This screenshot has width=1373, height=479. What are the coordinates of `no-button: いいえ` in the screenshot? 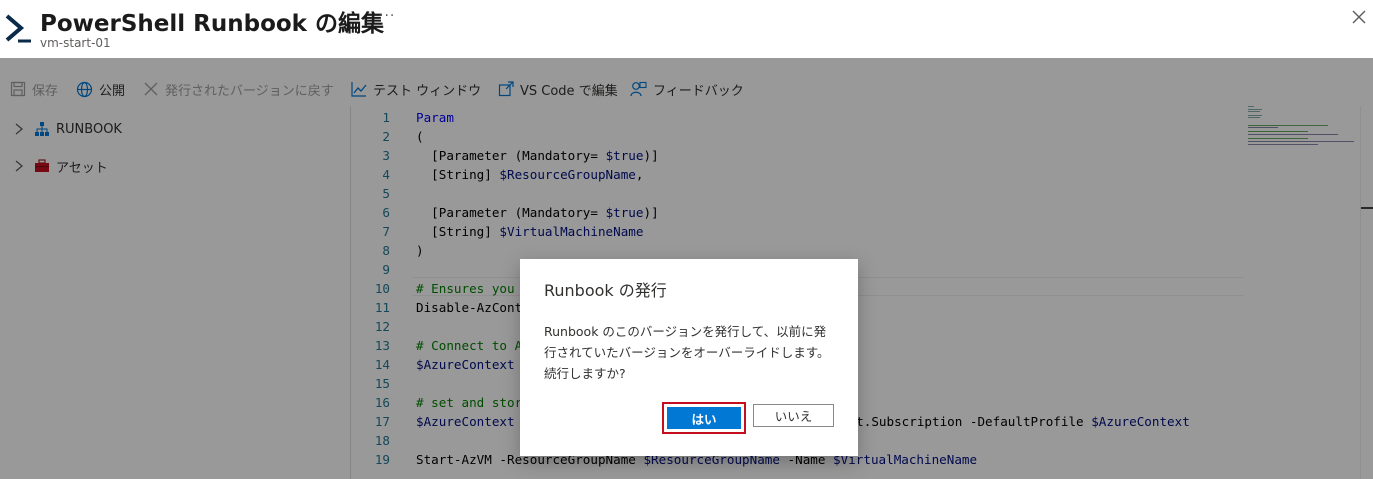 It's located at (793, 415).